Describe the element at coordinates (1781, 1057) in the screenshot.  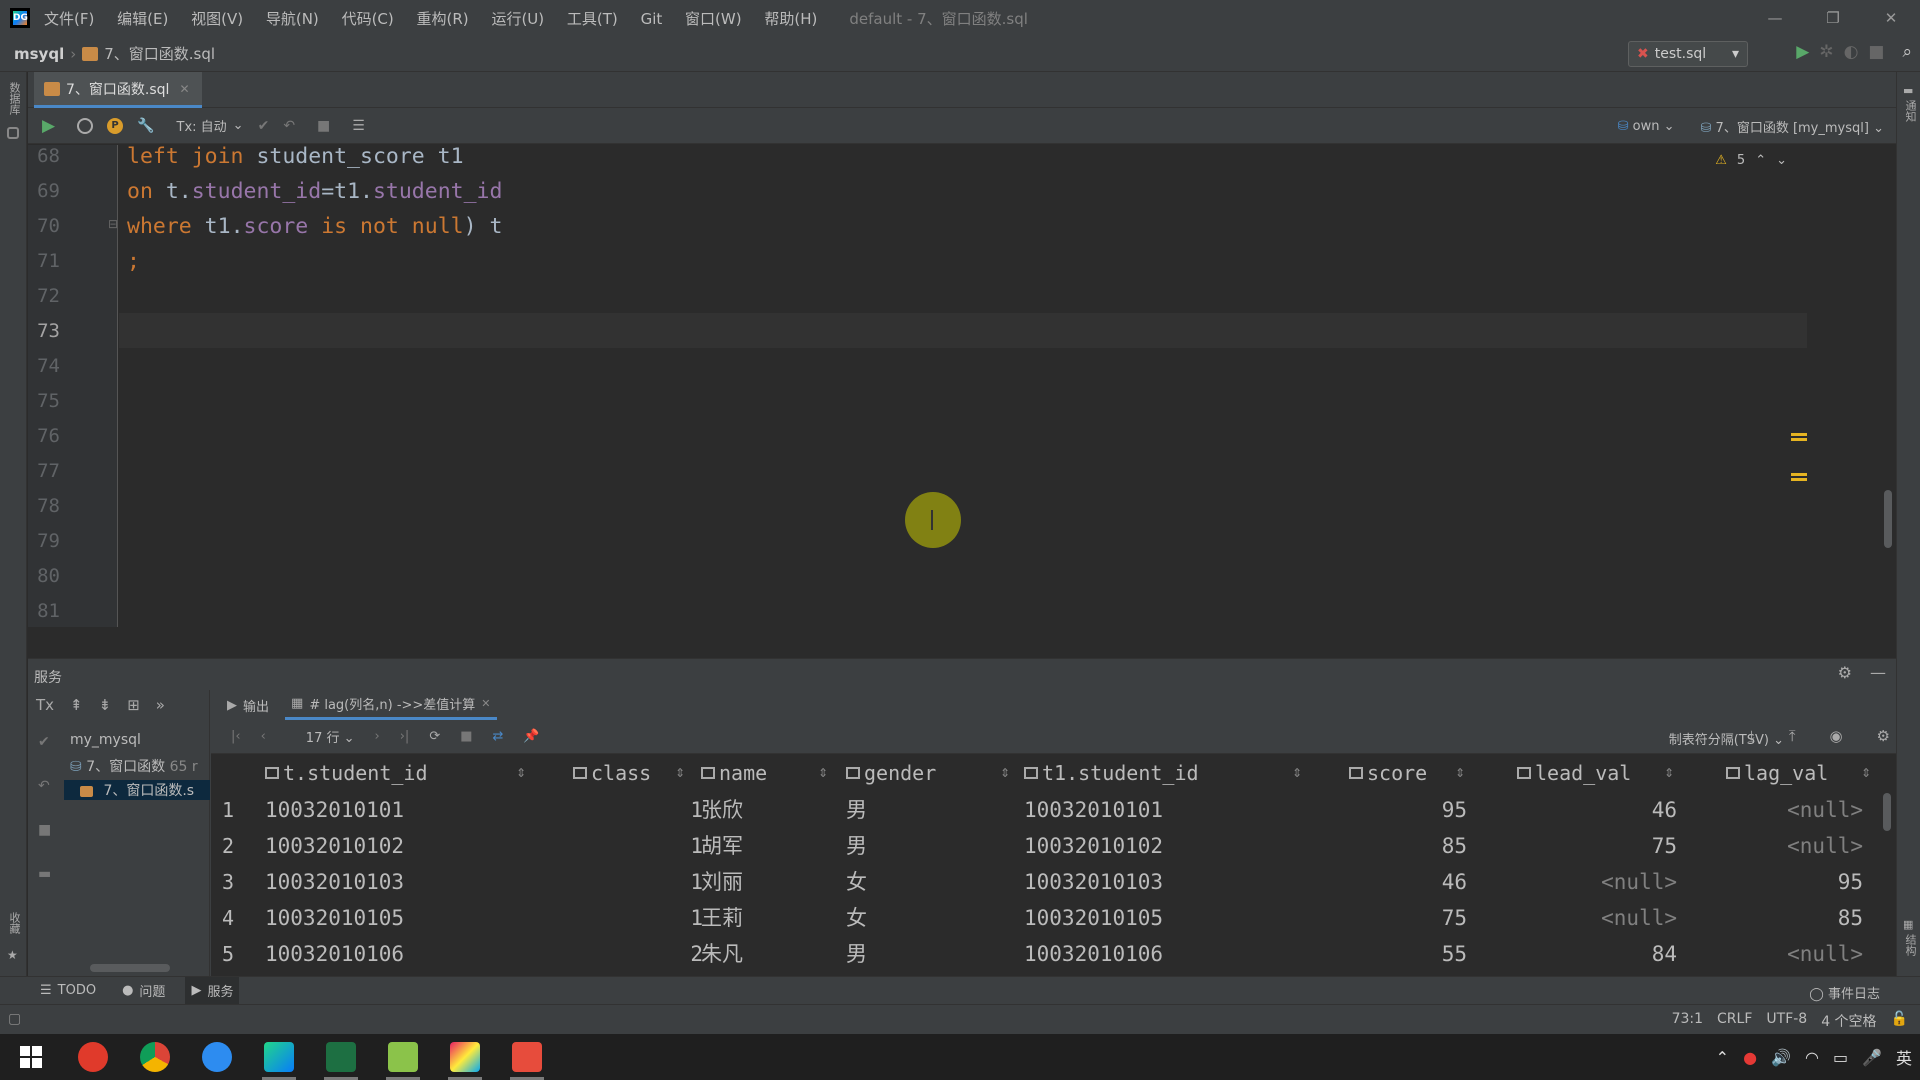
I see `volume-icon: 🔊` at that location.